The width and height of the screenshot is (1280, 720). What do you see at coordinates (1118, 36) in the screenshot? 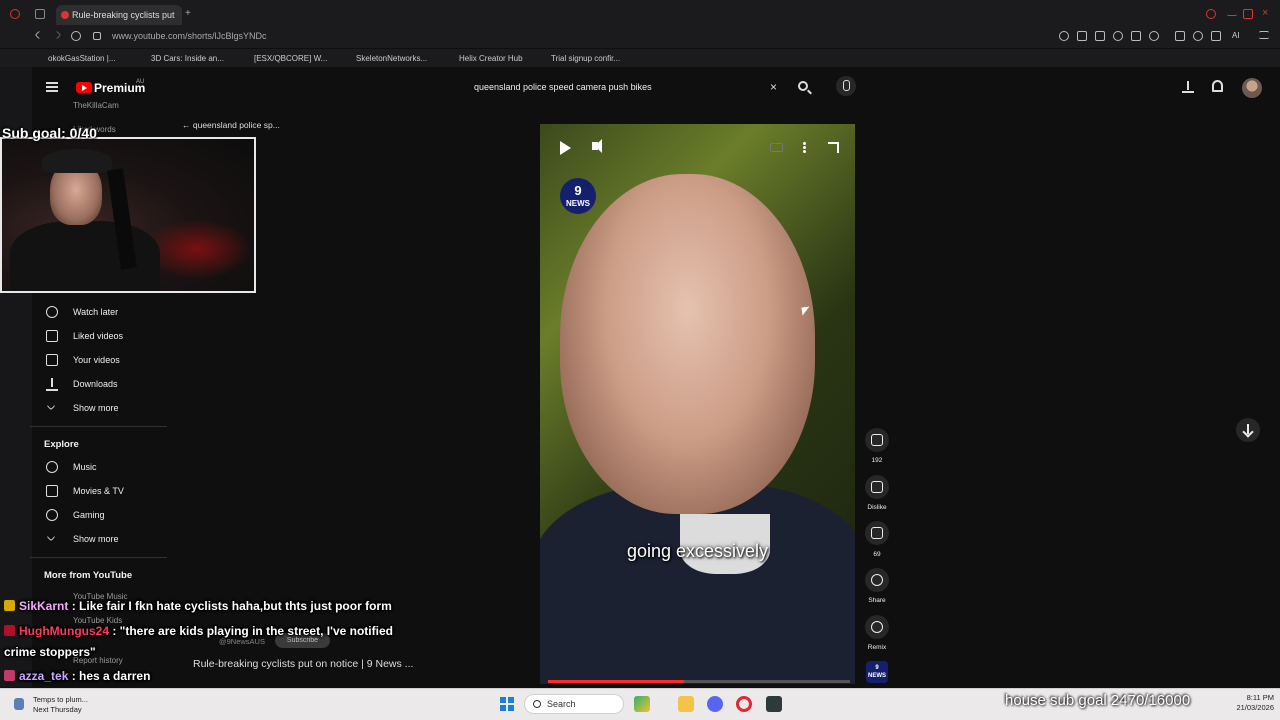
I see `adblock-icon` at bounding box center [1118, 36].